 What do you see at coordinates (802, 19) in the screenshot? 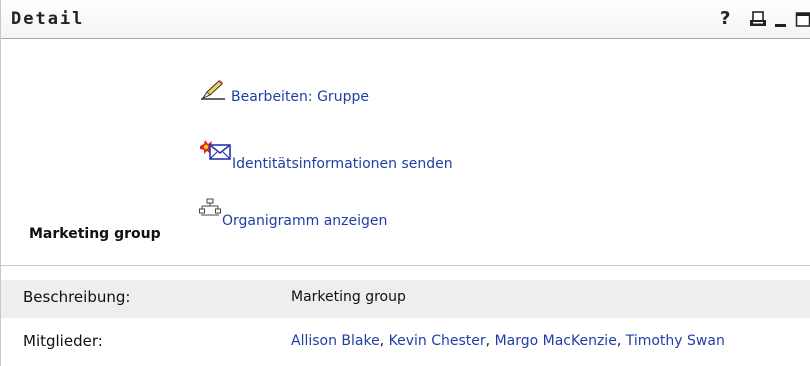
I see `maximize-icon` at bounding box center [802, 19].